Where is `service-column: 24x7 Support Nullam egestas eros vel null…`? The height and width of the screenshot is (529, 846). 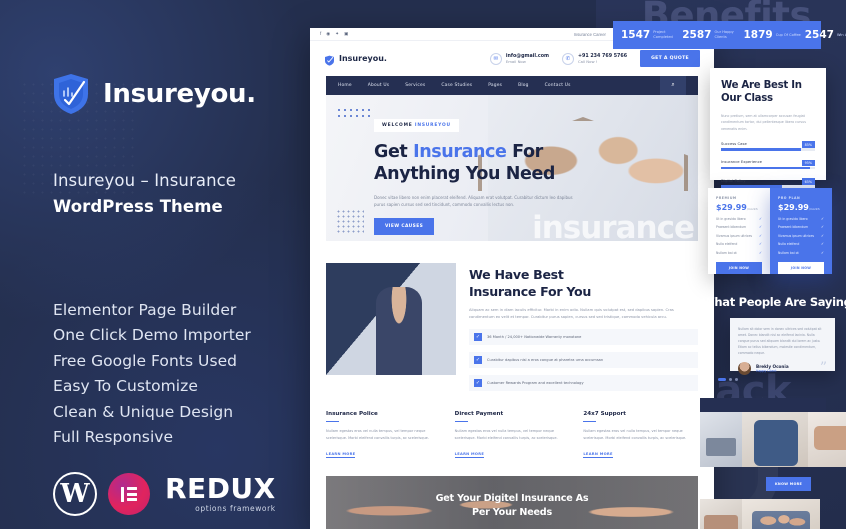
service-column: 24x7 Support Nullam egestas eros vel null… is located at coordinates (640, 435).